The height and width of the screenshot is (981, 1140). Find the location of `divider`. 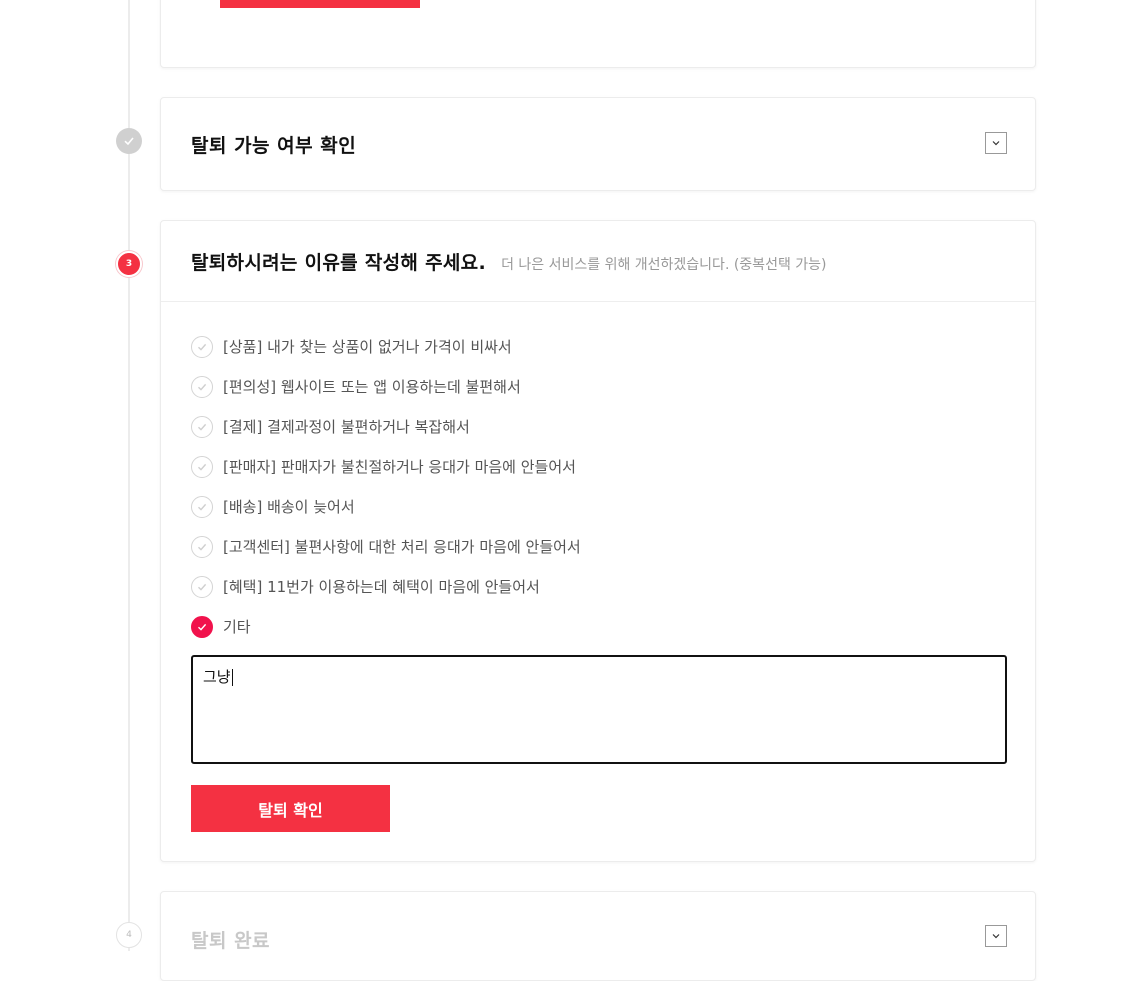

divider is located at coordinates (598, 301).